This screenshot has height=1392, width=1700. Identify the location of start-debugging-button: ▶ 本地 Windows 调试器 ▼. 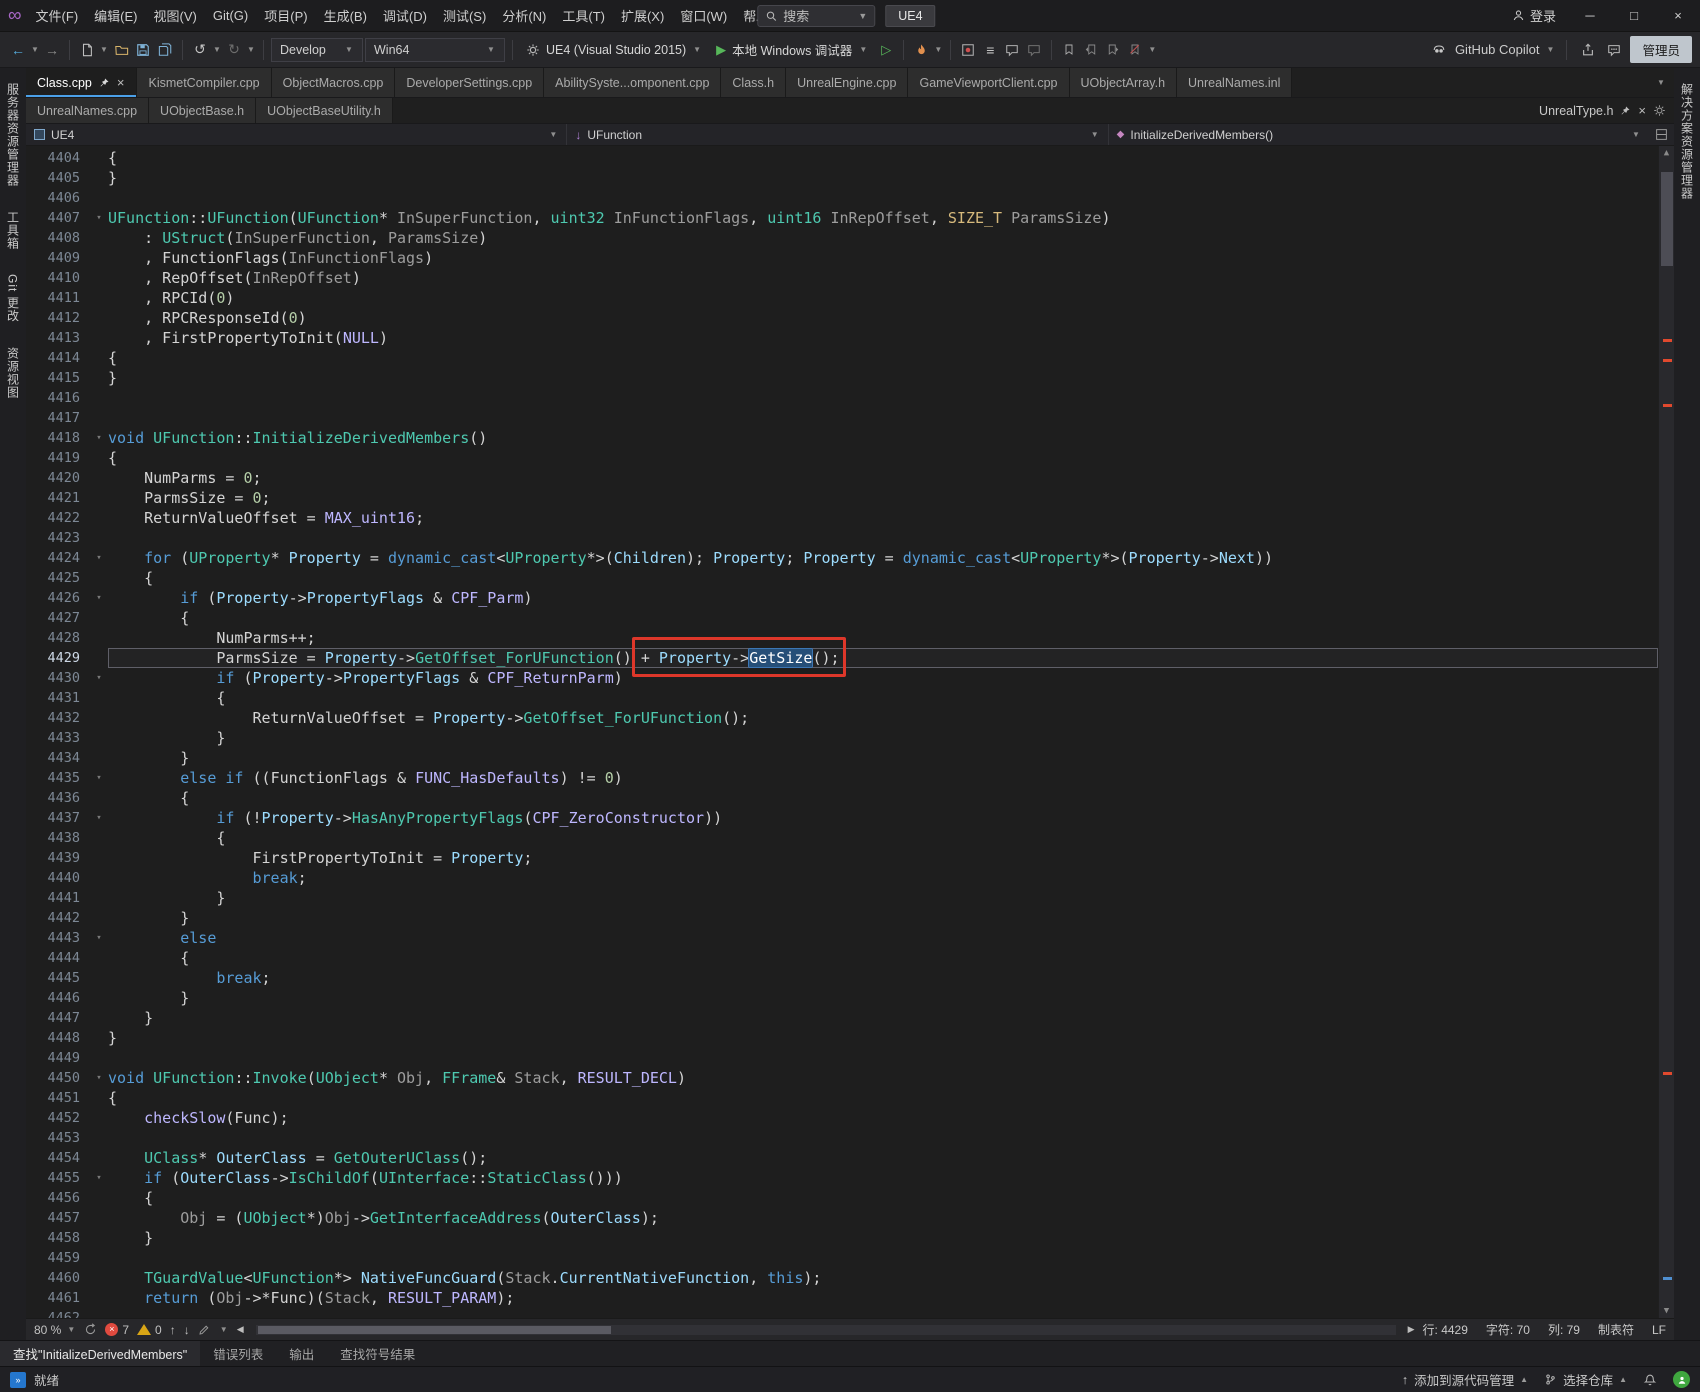
(792, 50).